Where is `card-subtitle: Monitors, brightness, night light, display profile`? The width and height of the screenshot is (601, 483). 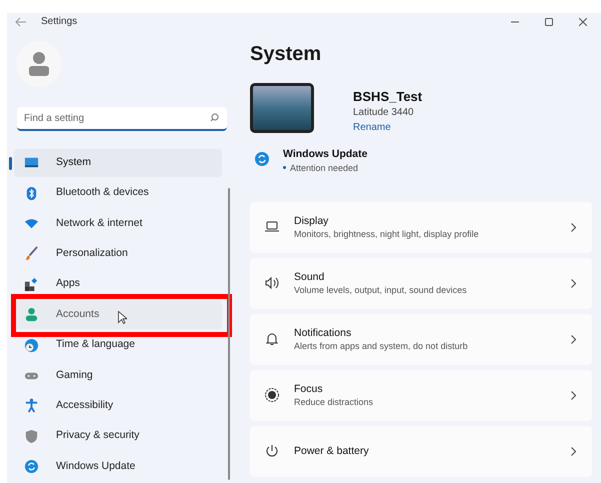
card-subtitle: Monitors, brightness, night light, display profile is located at coordinates (387, 234).